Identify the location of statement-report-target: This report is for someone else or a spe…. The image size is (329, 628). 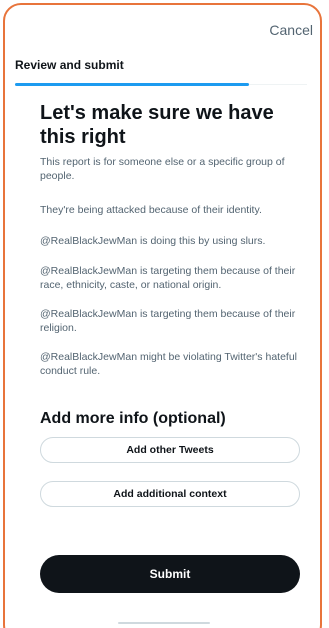
(162, 169).